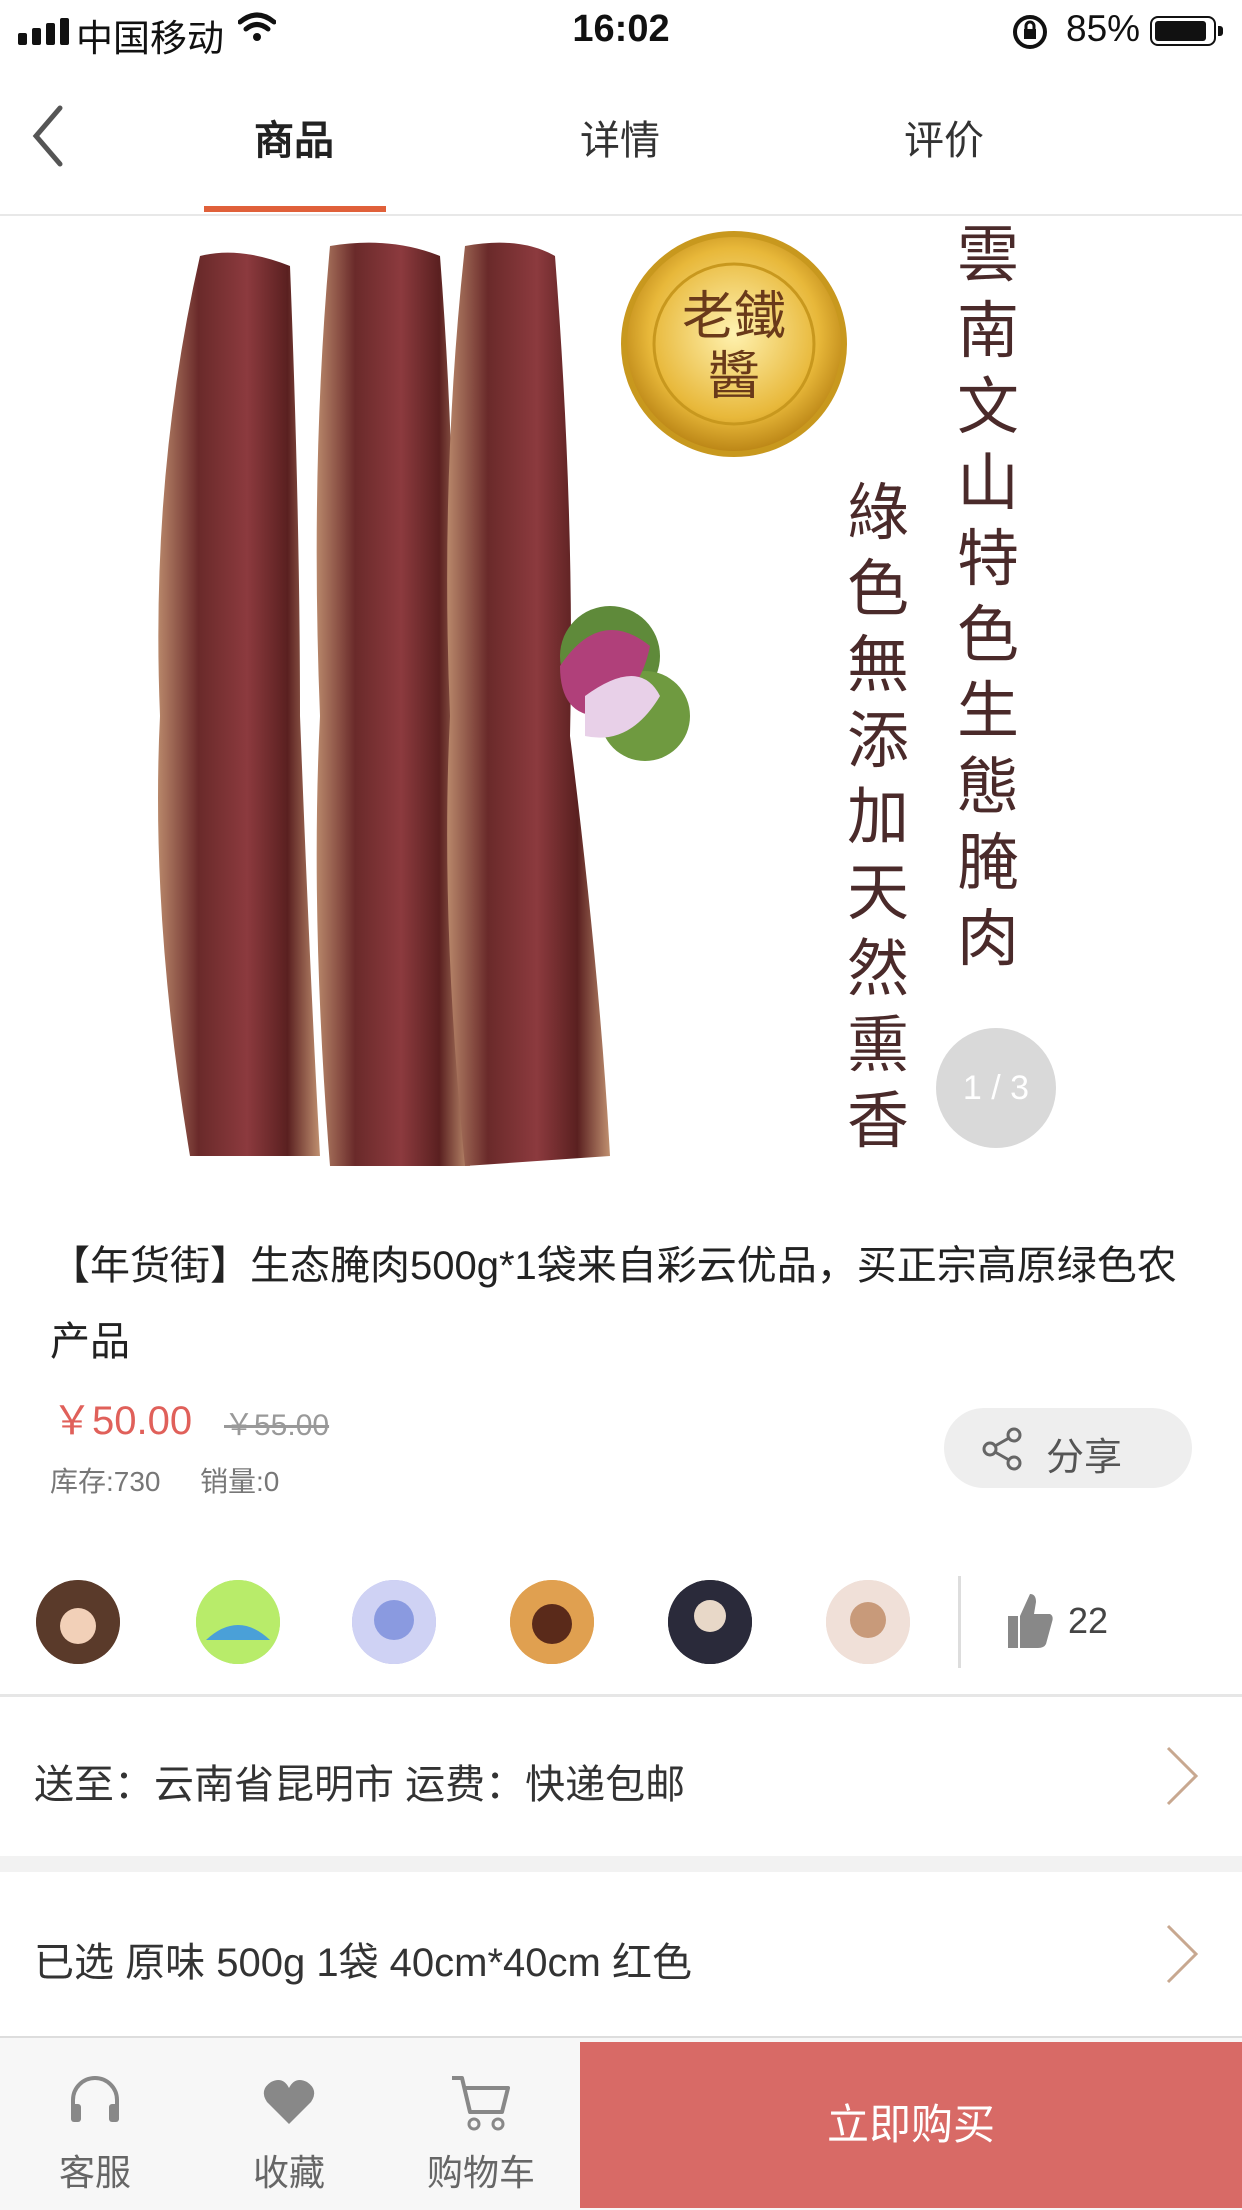  I want to click on battery-percent: 85%, so click(1103, 28).